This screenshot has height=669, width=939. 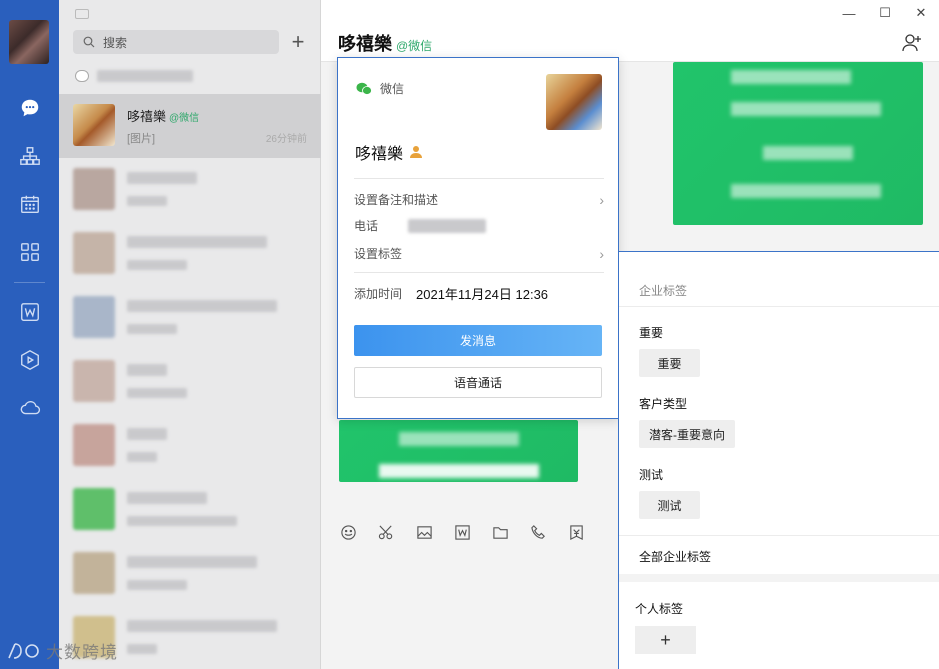 What do you see at coordinates (29, 204) in the screenshot?
I see `calendar-icon` at bounding box center [29, 204].